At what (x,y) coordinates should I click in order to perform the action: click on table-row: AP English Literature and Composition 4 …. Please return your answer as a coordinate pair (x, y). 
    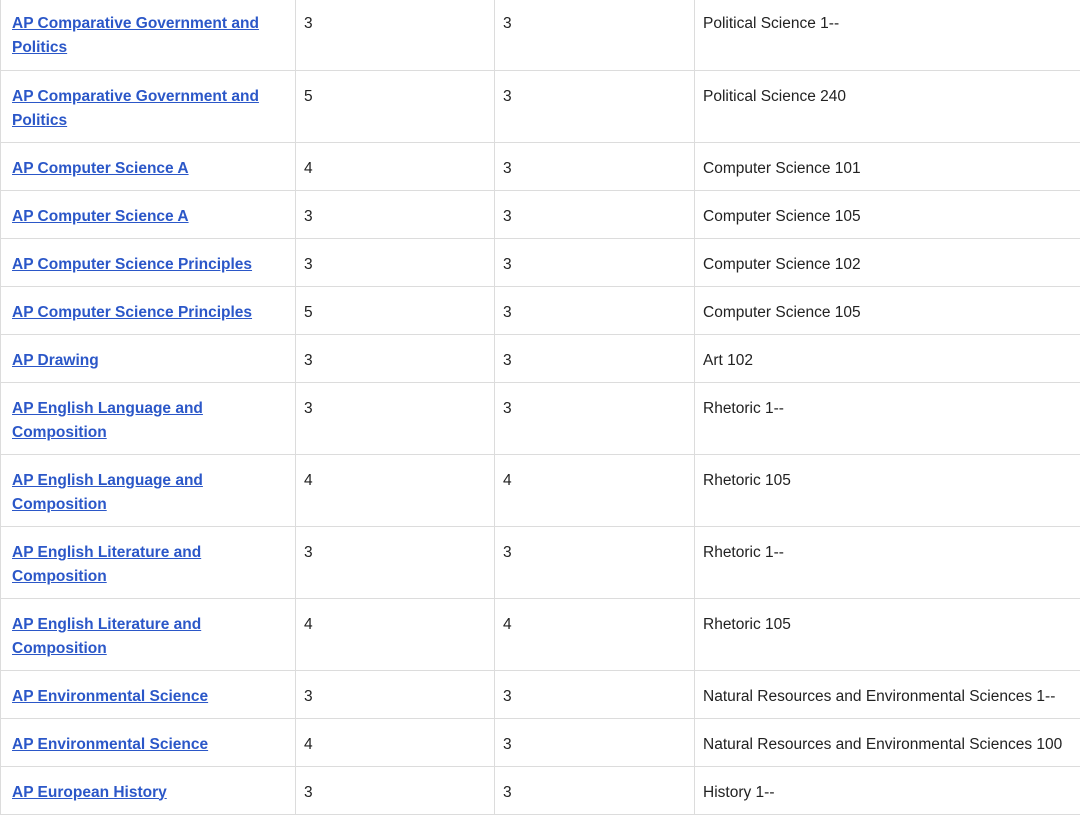
    Looking at the image, I should click on (540, 634).